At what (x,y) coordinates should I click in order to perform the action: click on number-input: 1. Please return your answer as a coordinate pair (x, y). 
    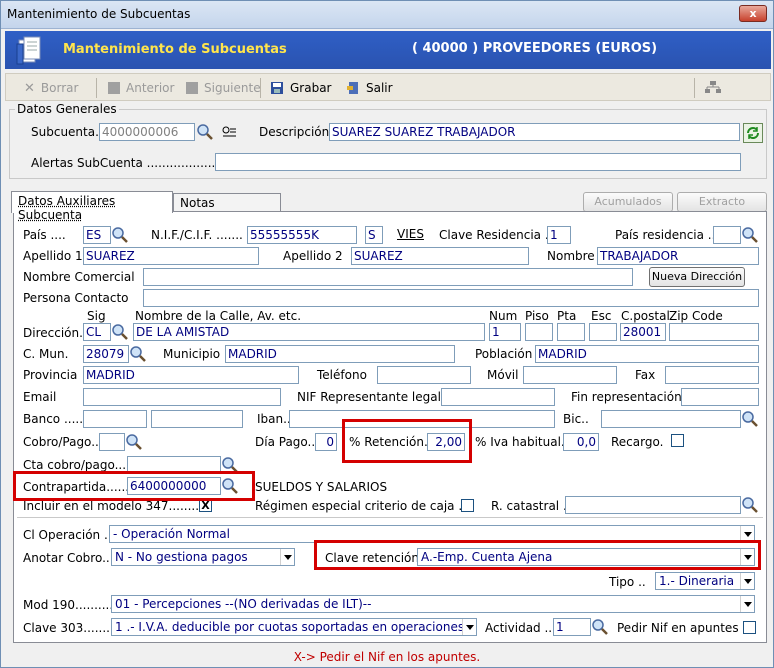
    Looking at the image, I should click on (505, 332).